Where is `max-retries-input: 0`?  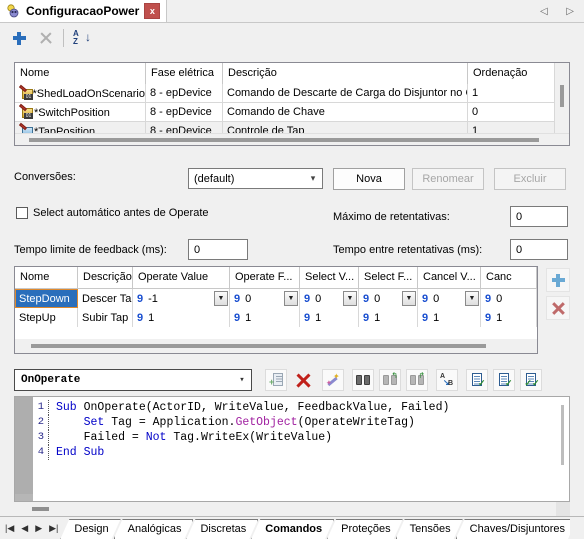 max-retries-input: 0 is located at coordinates (539, 216).